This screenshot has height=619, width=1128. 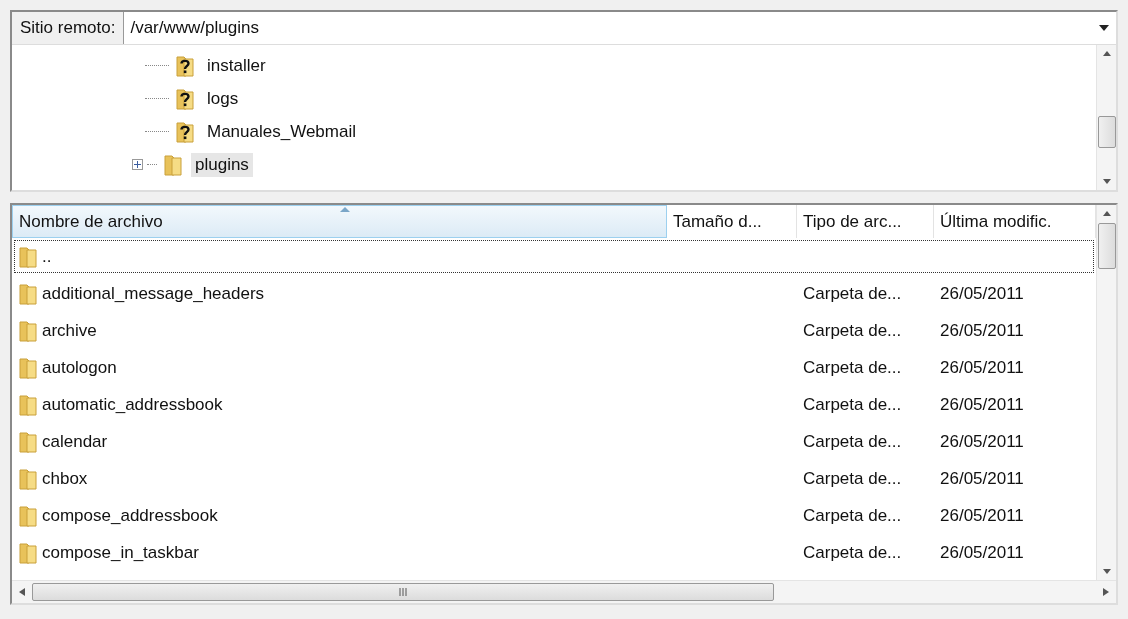 What do you see at coordinates (554, 441) in the screenshot?
I see `file-row: calendar Carpeta de... 26/05/2011` at bounding box center [554, 441].